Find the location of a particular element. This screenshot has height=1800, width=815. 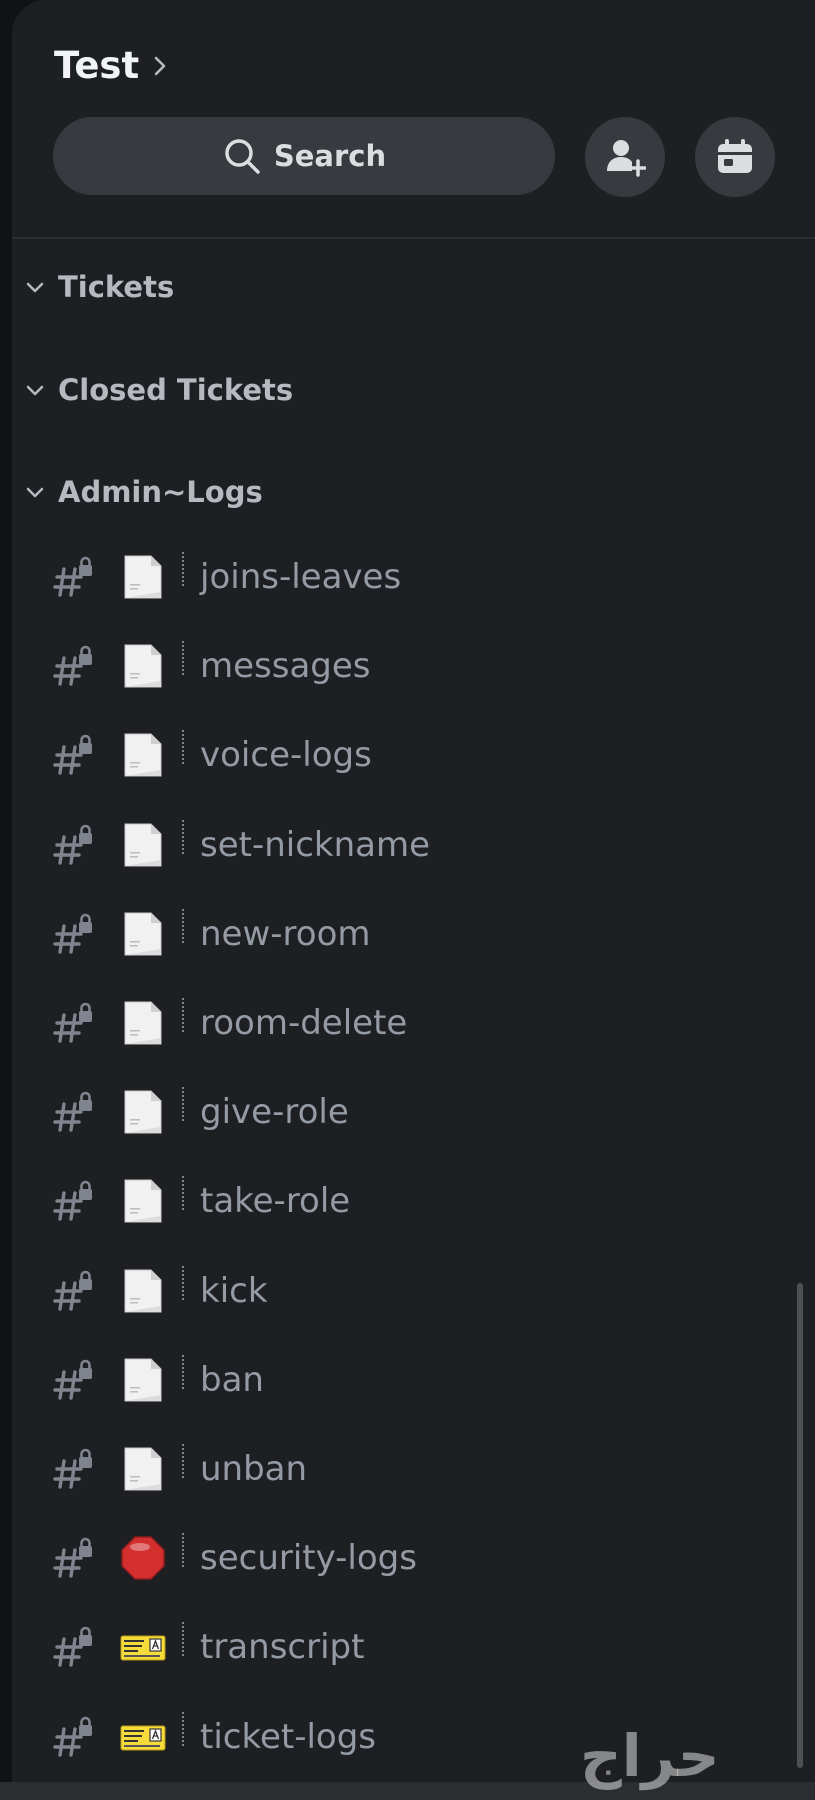

channel-name: transcript is located at coordinates (282, 1647).